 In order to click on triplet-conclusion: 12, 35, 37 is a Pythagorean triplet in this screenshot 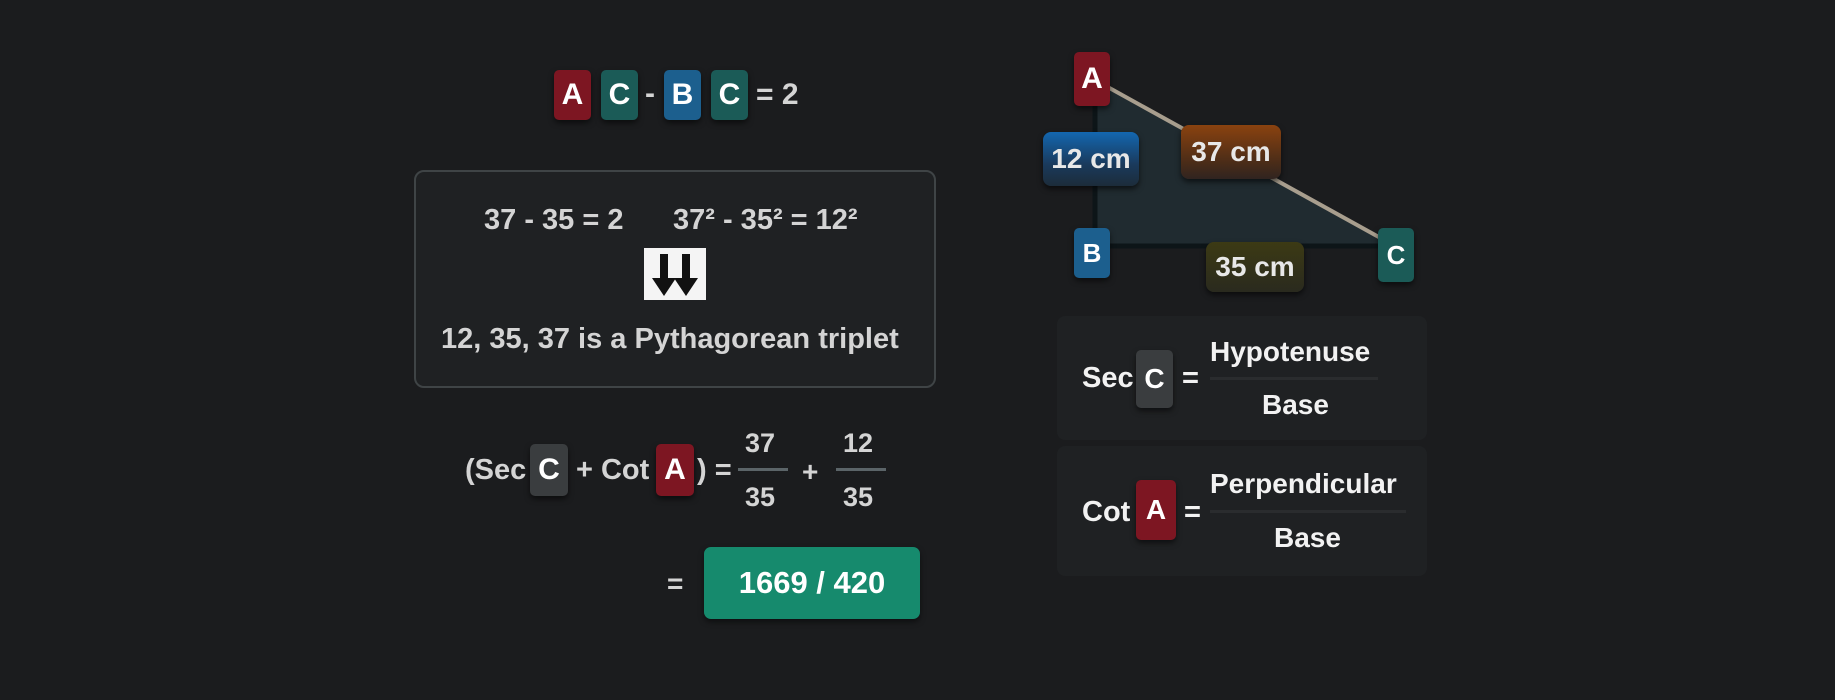, I will do `click(670, 339)`.